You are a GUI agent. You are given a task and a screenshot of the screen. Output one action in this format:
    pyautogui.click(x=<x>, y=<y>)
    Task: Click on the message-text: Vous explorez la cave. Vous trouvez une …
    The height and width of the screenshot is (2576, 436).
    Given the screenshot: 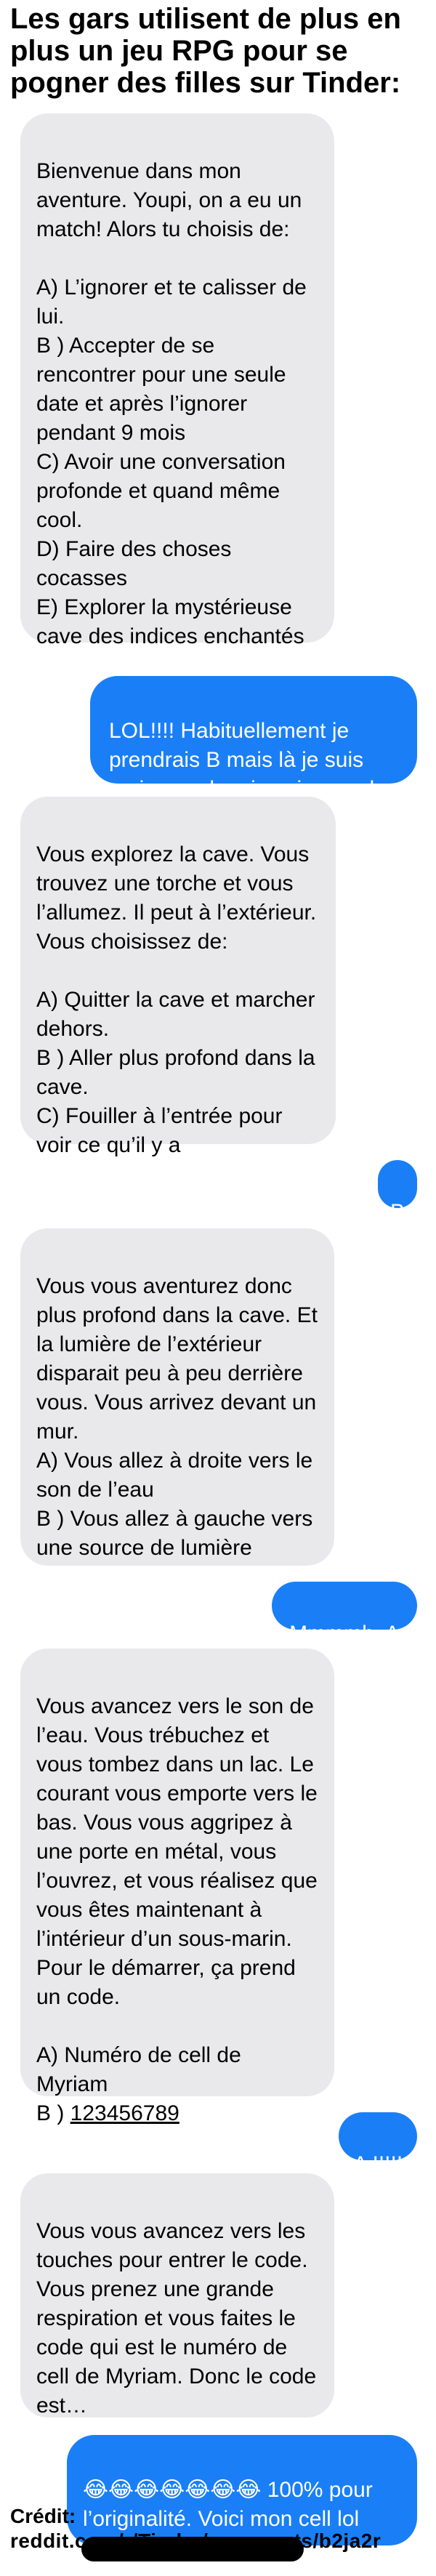 What is the action you would take?
    pyautogui.click(x=176, y=898)
    